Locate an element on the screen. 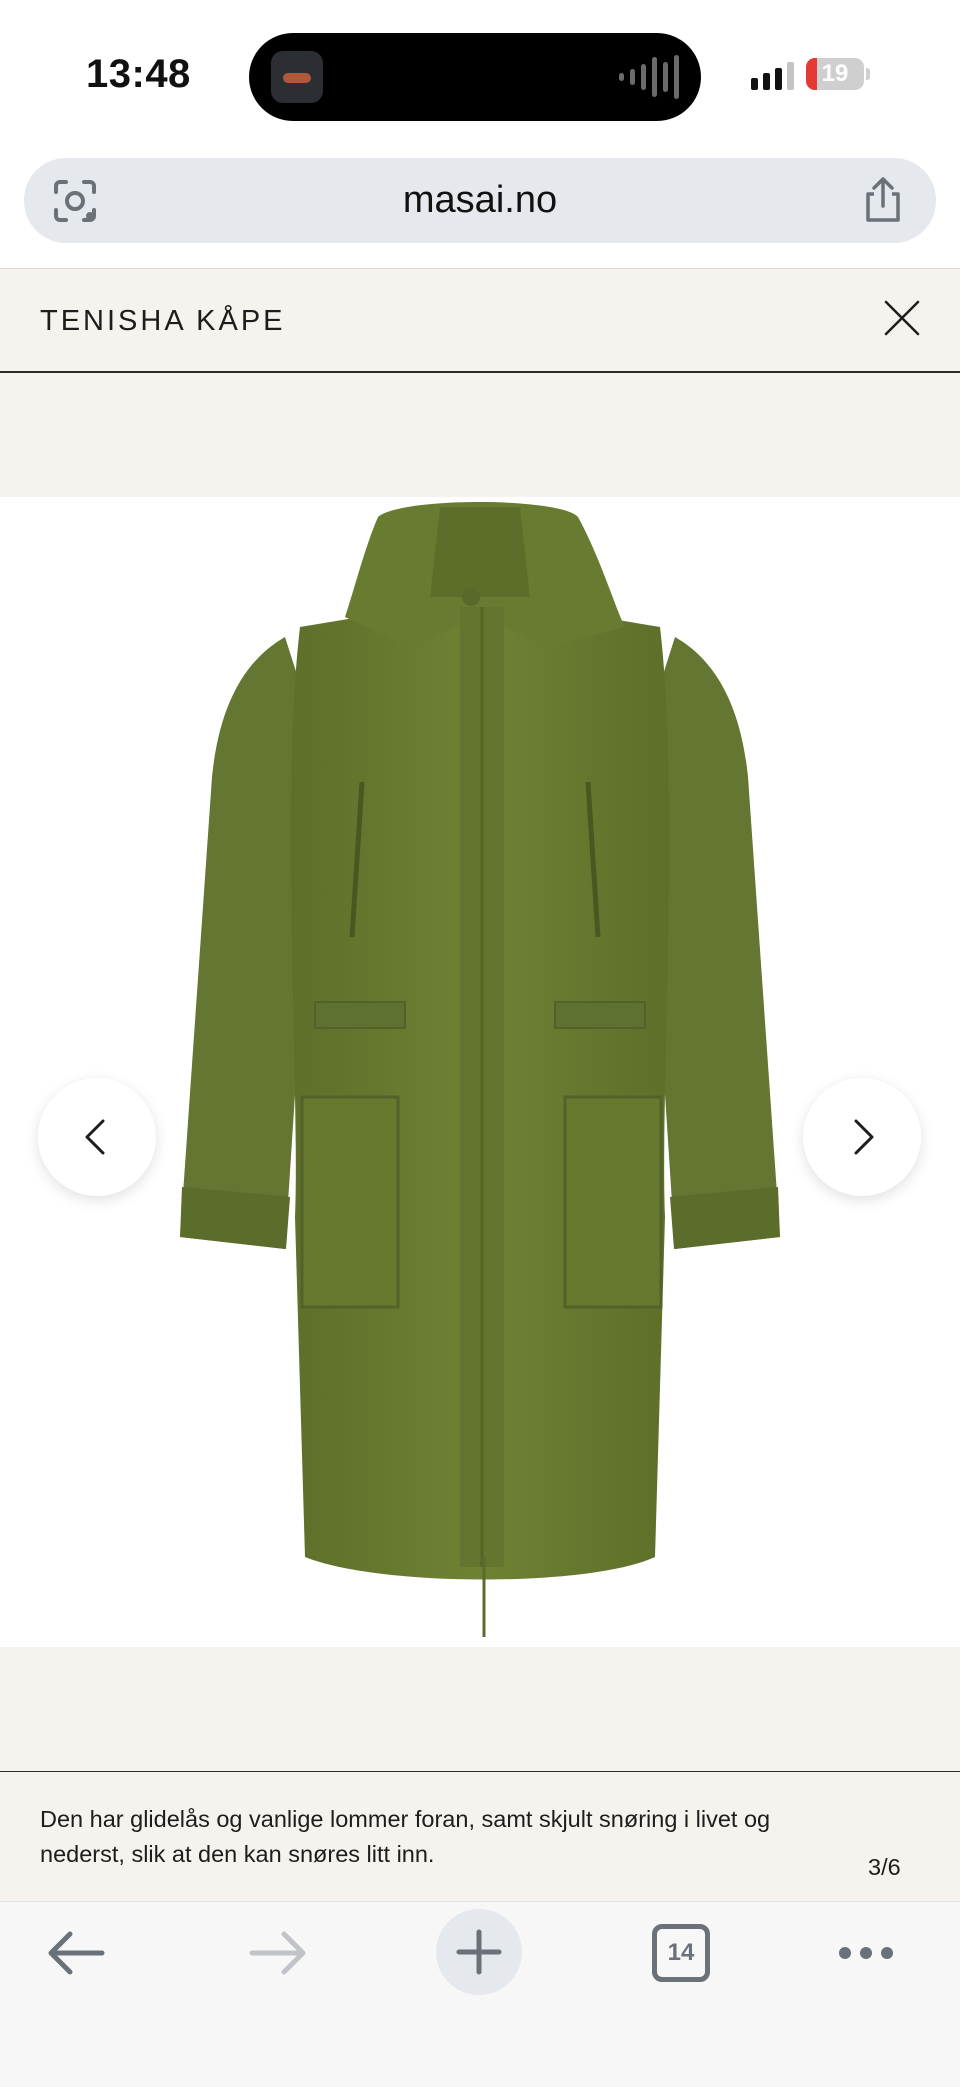  battery-cap is located at coordinates (868, 74).